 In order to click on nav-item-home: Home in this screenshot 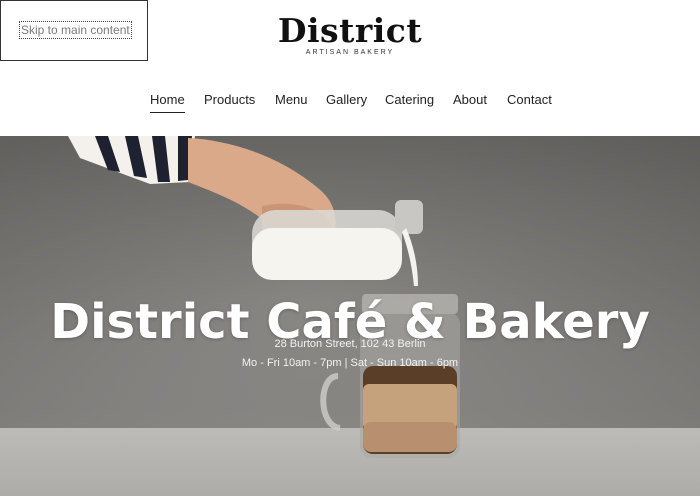, I will do `click(167, 102)`.